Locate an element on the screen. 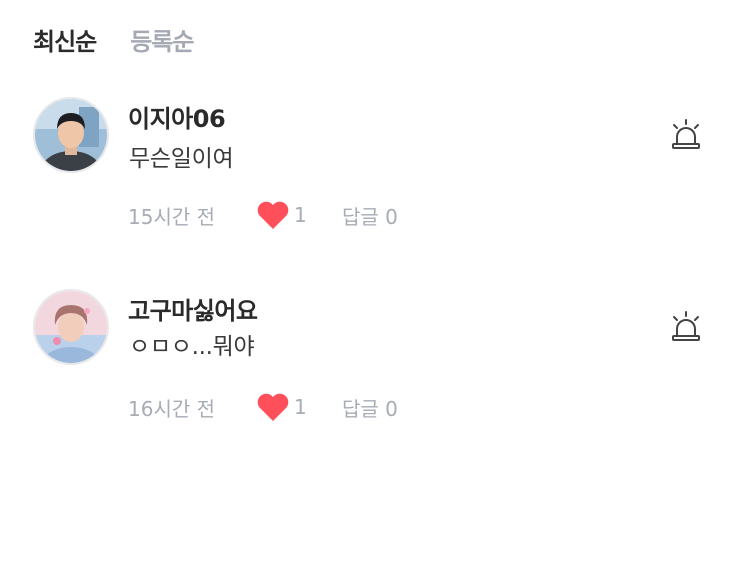 This screenshot has height=562, width=750. comment-time: 16시간 전 is located at coordinates (172, 408).